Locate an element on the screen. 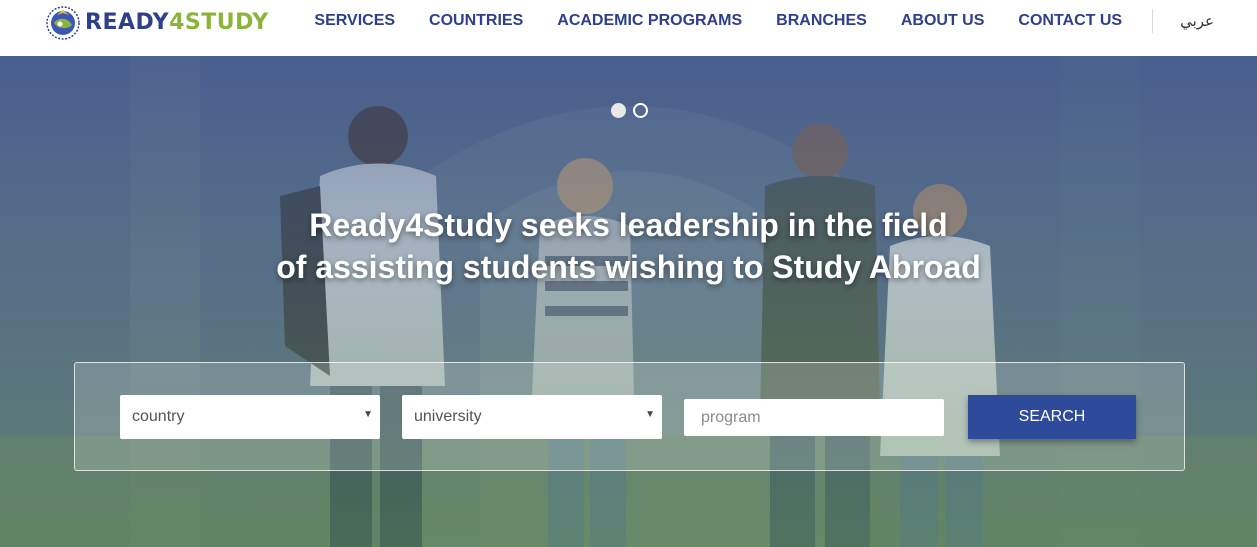 The height and width of the screenshot is (547, 1257). nav-contact-us: CONTACT US is located at coordinates (1070, 21).